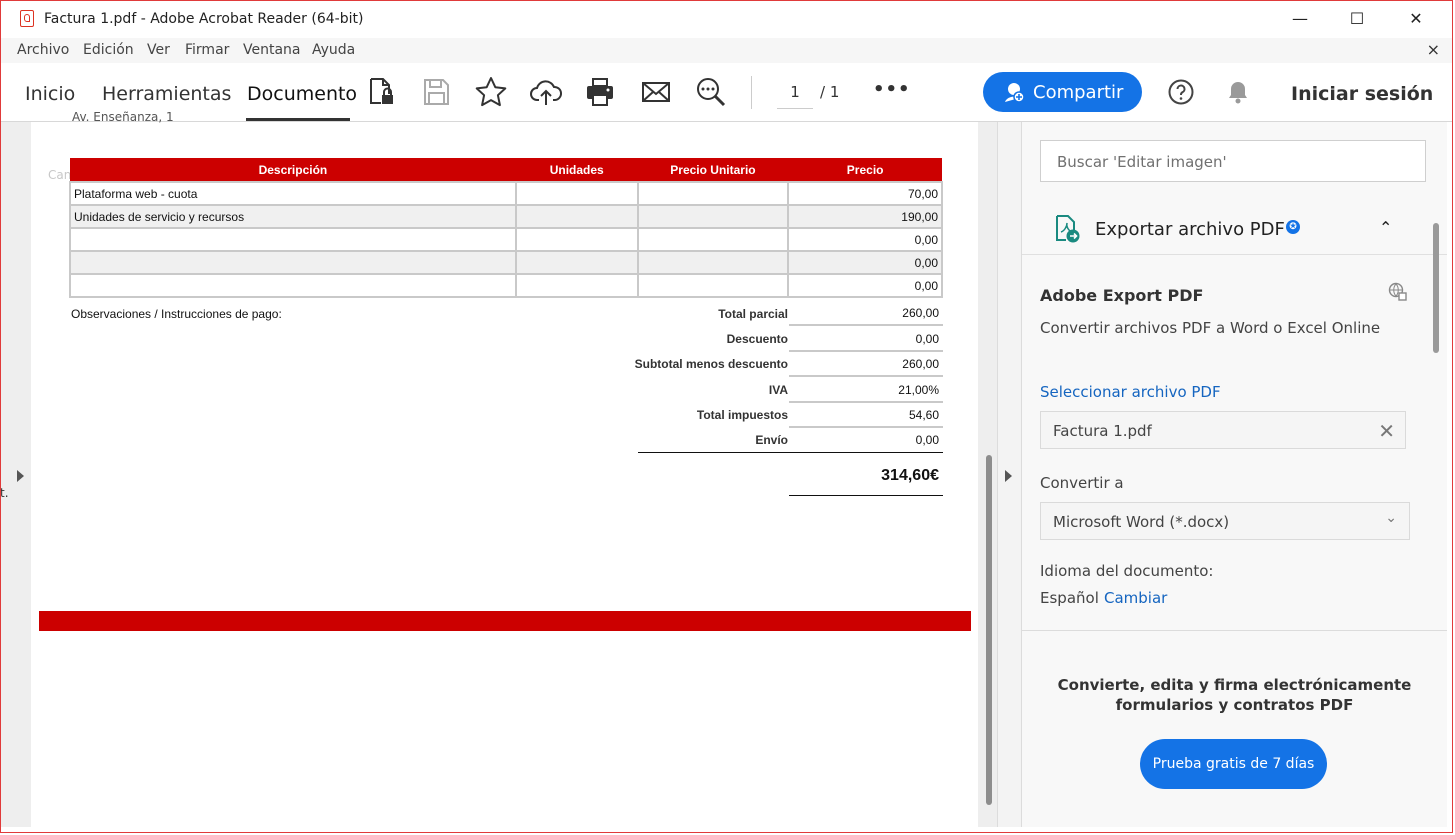 The image size is (1455, 835). What do you see at coordinates (892, 89) in the screenshot?
I see `more-tools-button: •••` at bounding box center [892, 89].